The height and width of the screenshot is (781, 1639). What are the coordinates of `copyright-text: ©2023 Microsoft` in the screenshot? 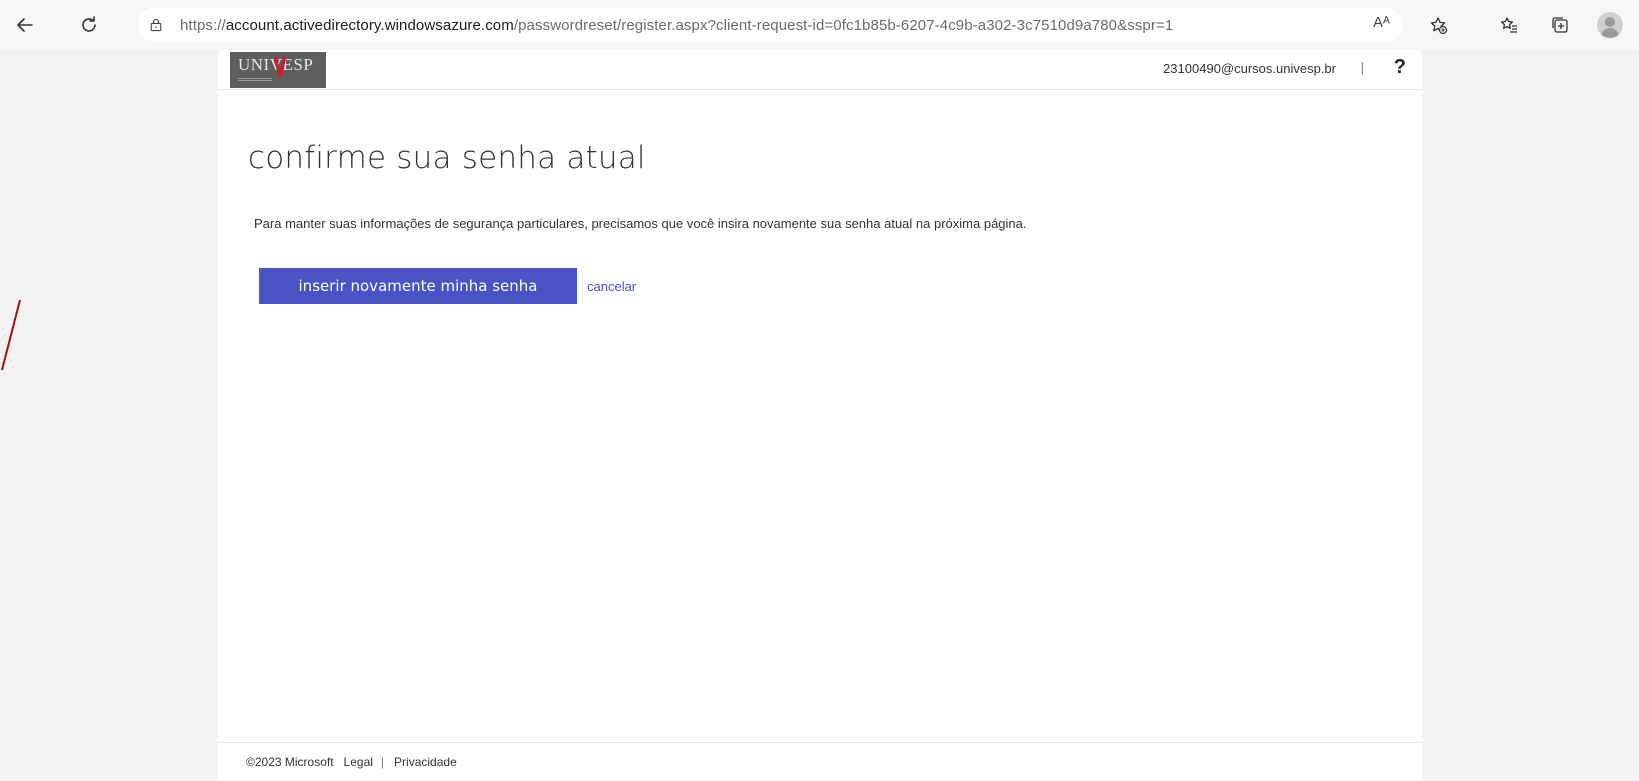 It's located at (290, 762).